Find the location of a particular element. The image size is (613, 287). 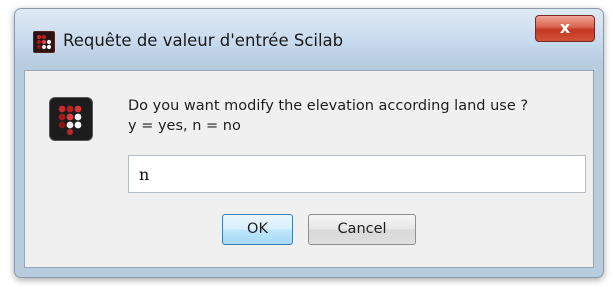

close-button: x is located at coordinates (565, 28).